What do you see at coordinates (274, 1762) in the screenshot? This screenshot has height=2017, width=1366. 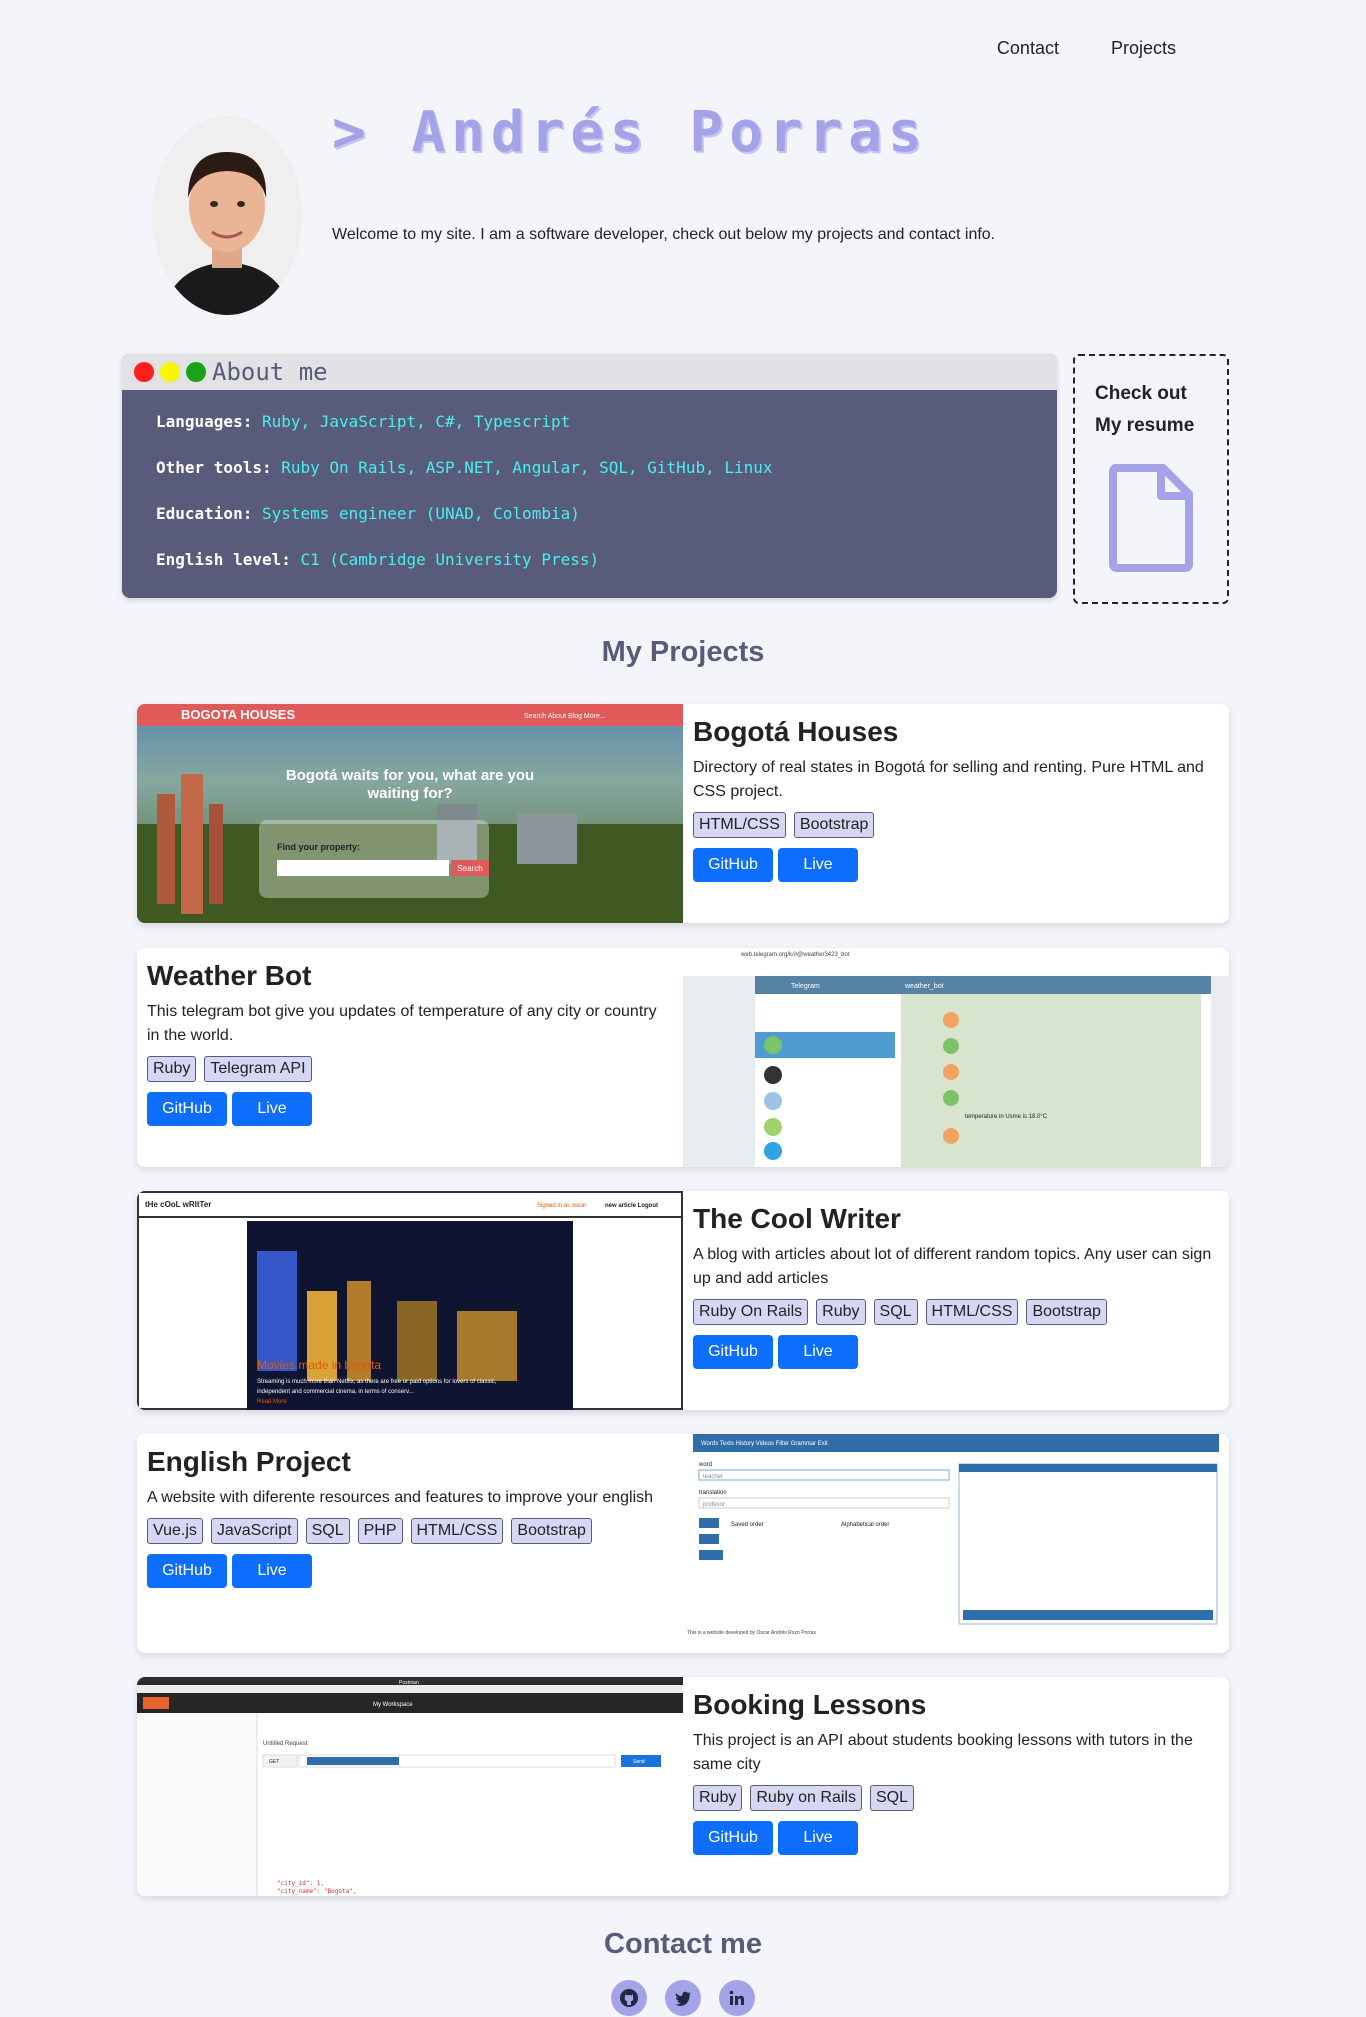 I see `svg-text: GET` at bounding box center [274, 1762].